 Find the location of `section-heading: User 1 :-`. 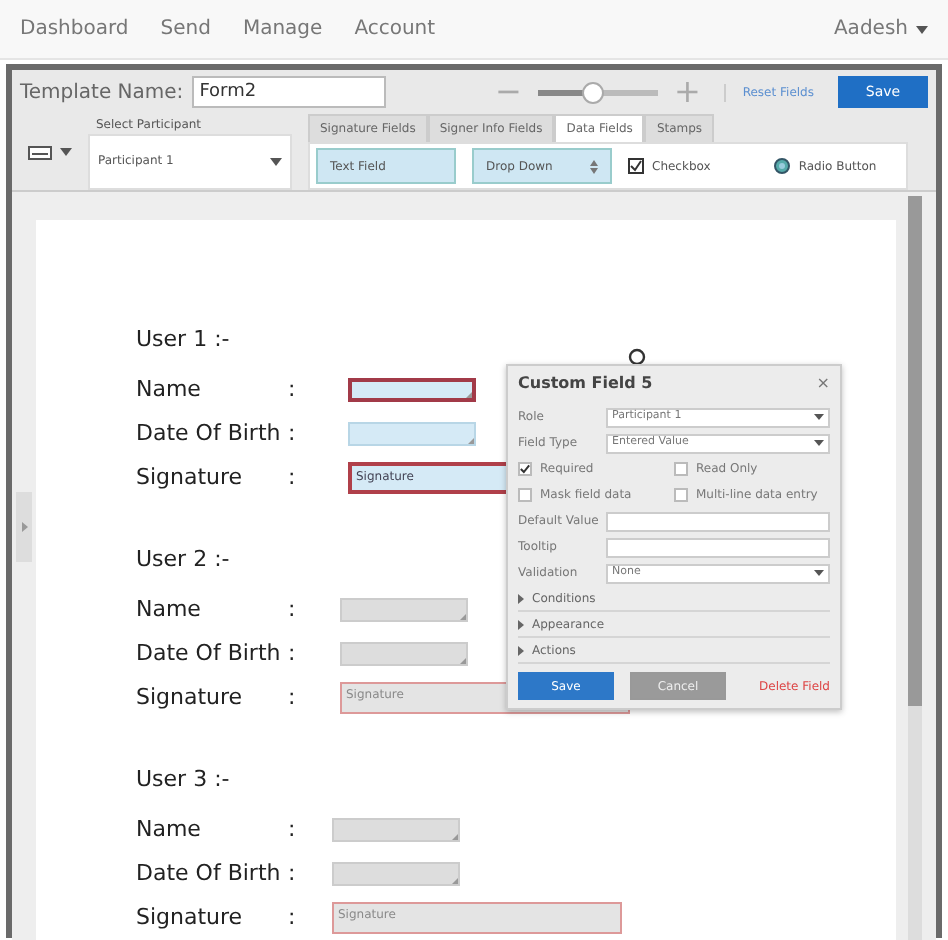

section-heading: User 1 :- is located at coordinates (183, 340).